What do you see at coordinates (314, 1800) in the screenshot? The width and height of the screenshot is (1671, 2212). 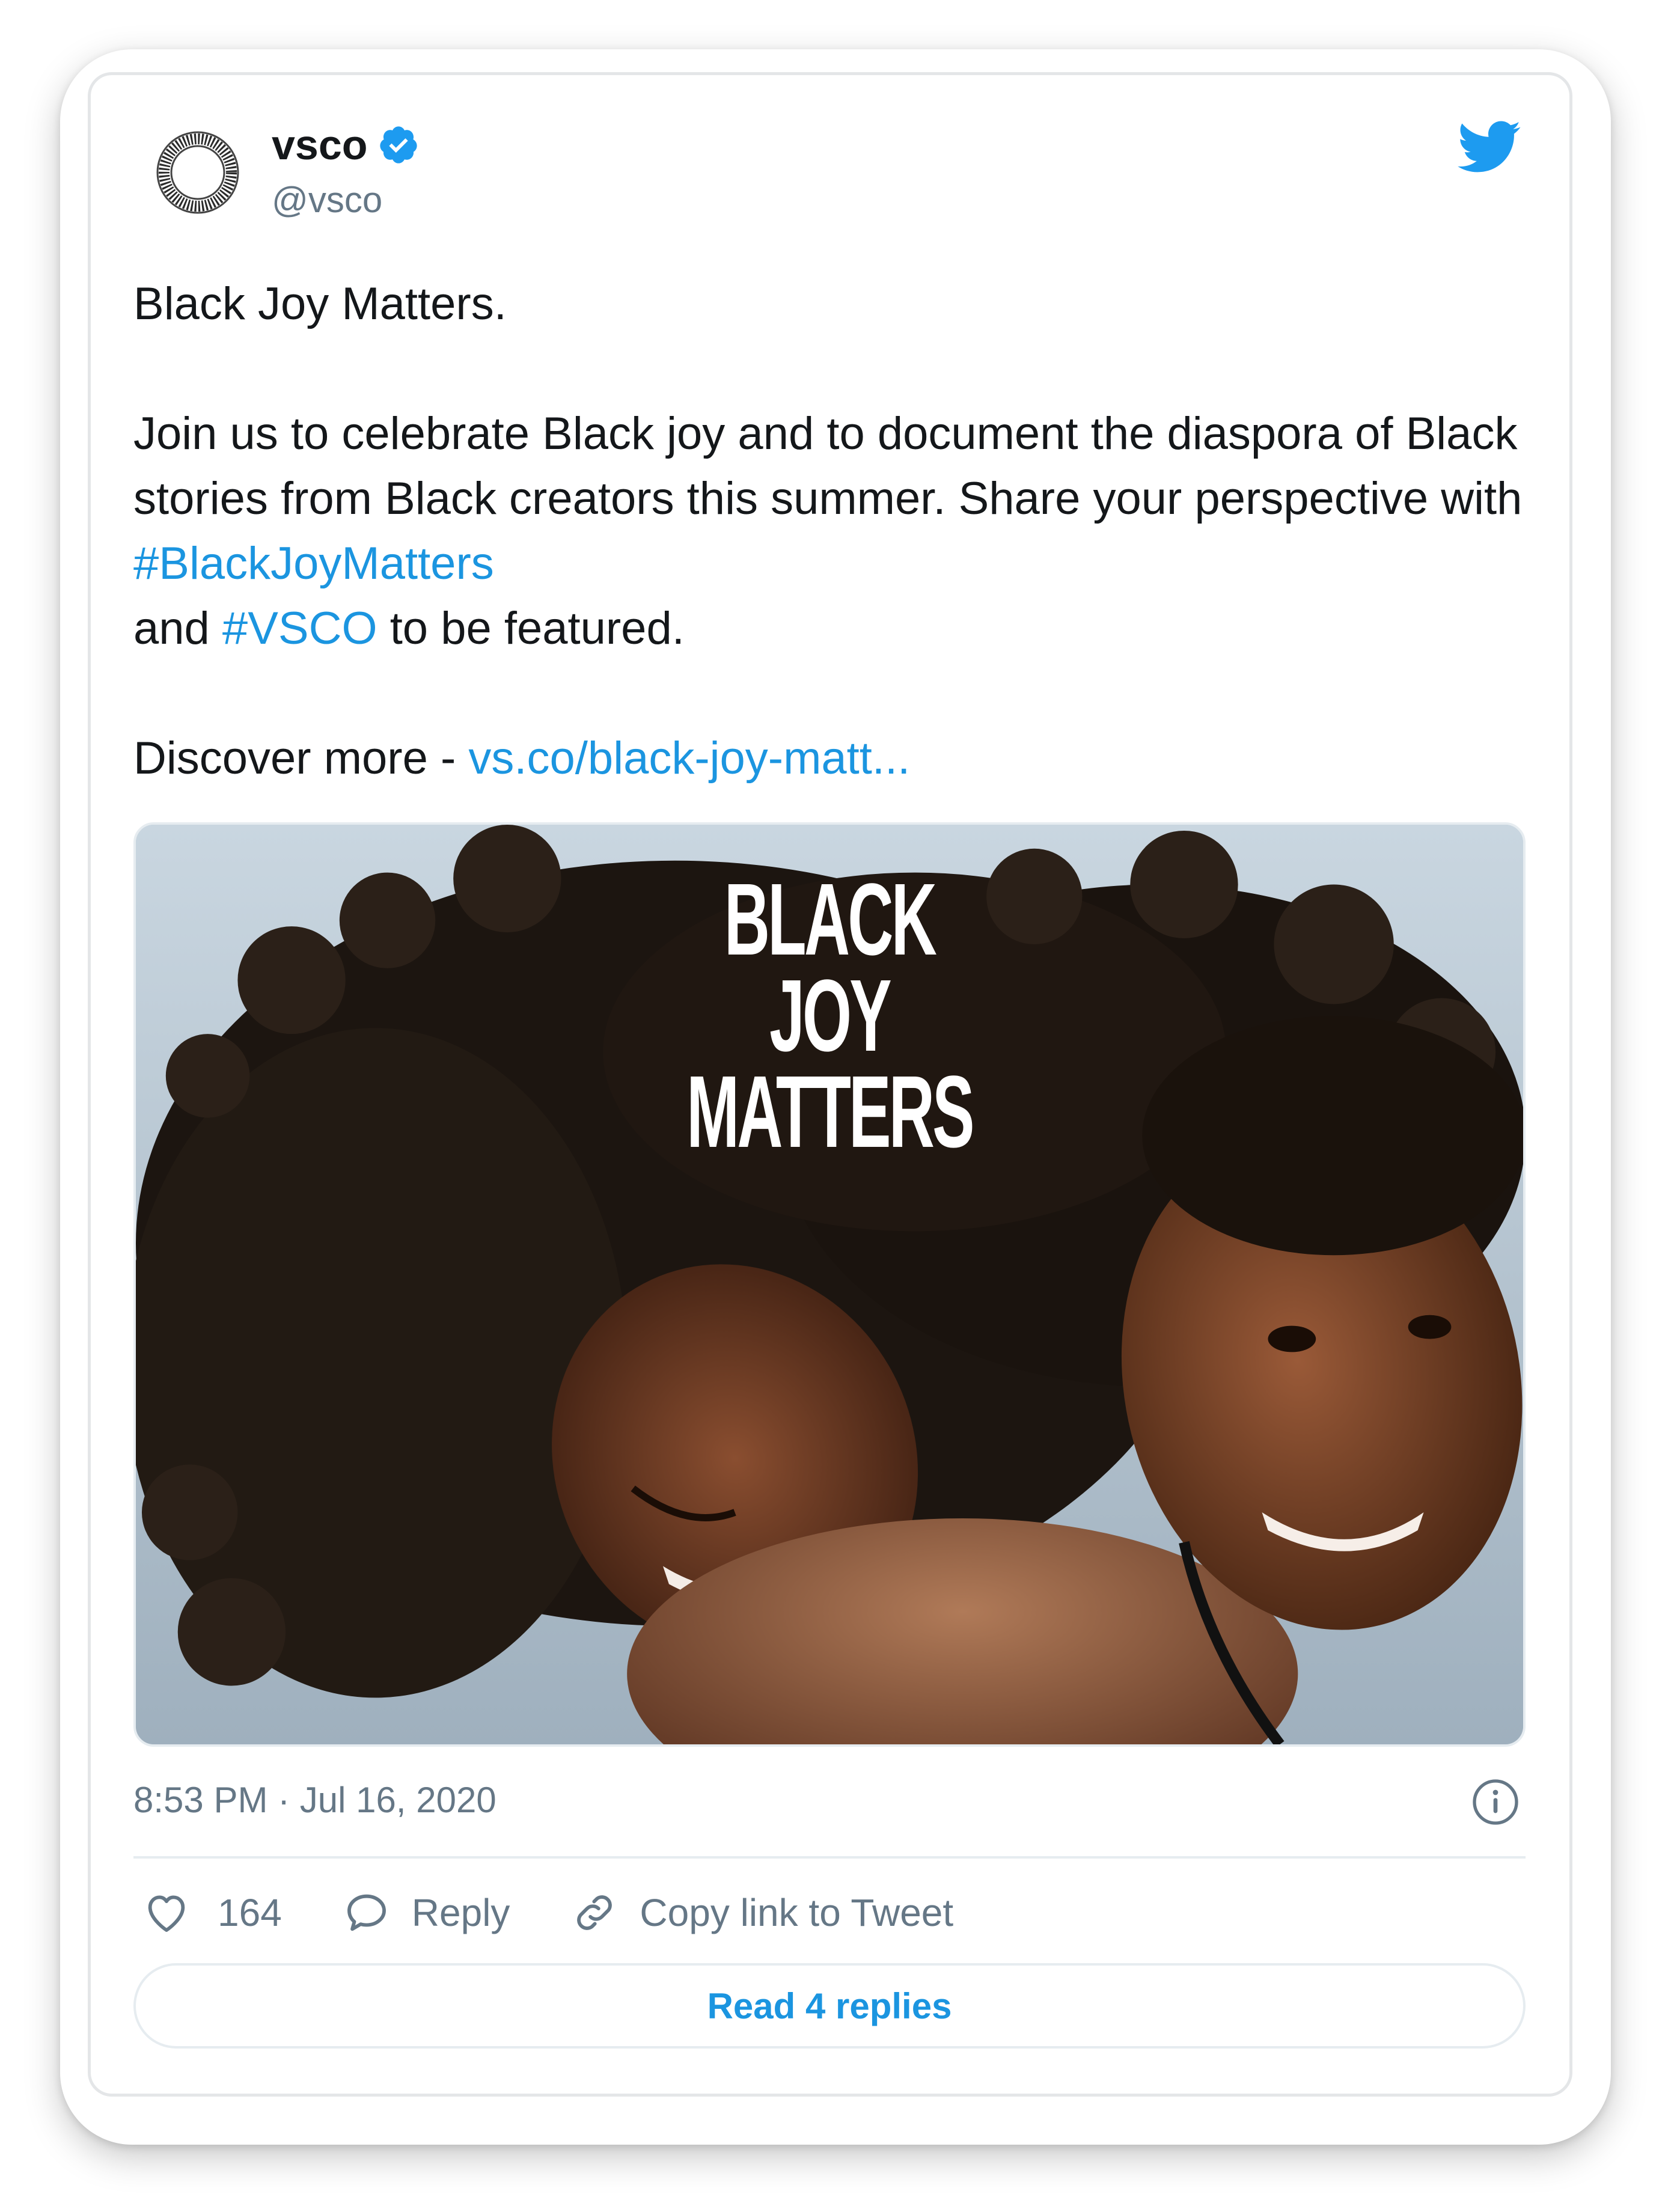 I see `tweet-timestamp: 8:53 PM · Jul 16, 2020` at bounding box center [314, 1800].